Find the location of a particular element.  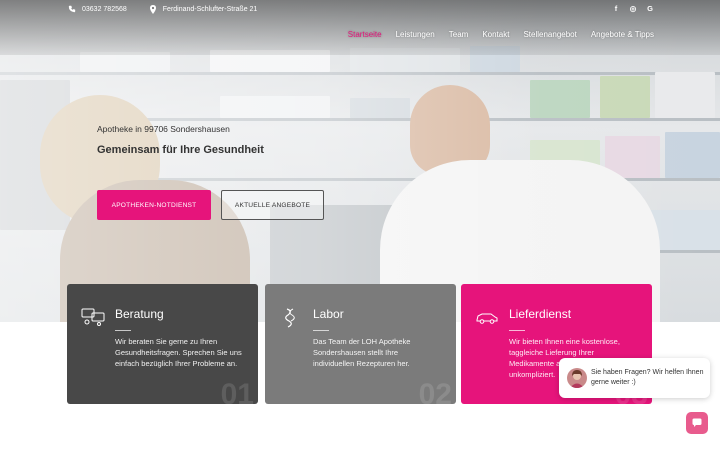

hero-subtitle: Apotheke in 99706 Sondershausen is located at coordinates (163, 129).